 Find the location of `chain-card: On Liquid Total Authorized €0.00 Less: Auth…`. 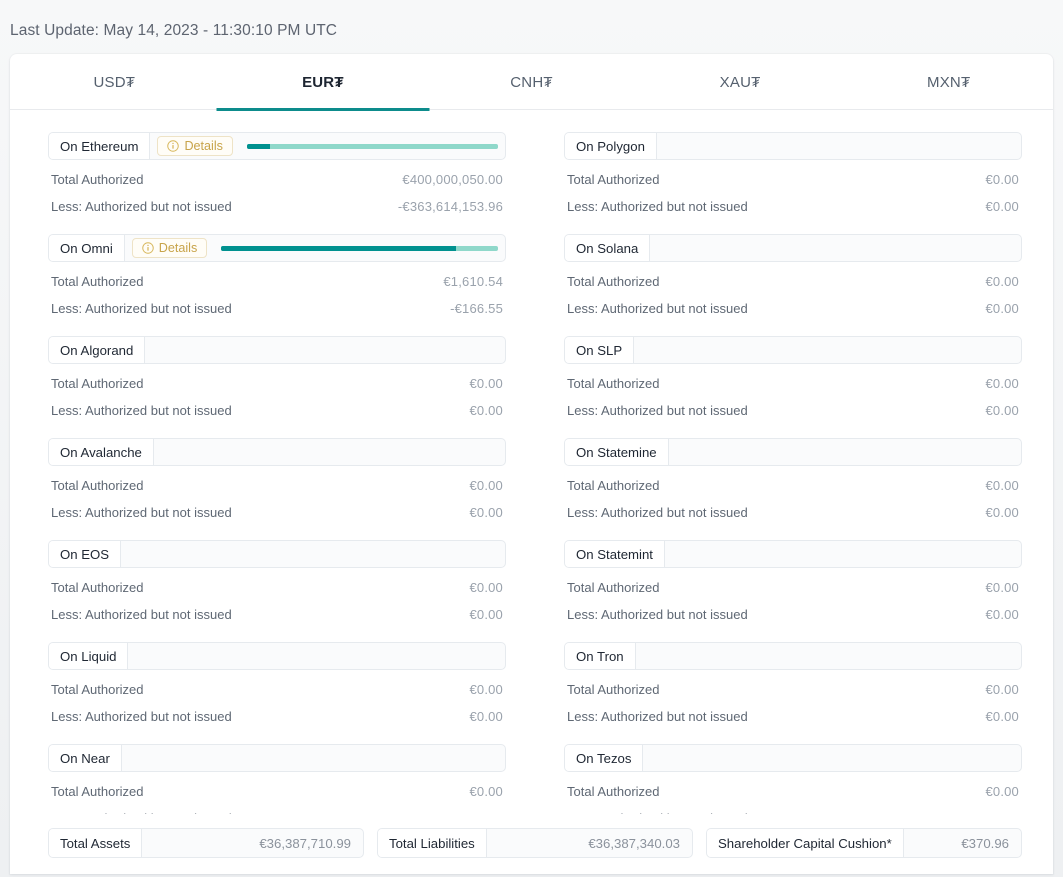

chain-card: On Liquid Total Authorized €0.00 Less: Auth… is located at coordinates (277, 683).